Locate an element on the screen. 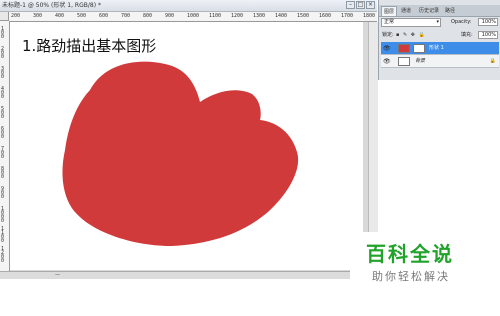 The image size is (500, 316). watermark-title: 百科全说 is located at coordinates (410, 254).